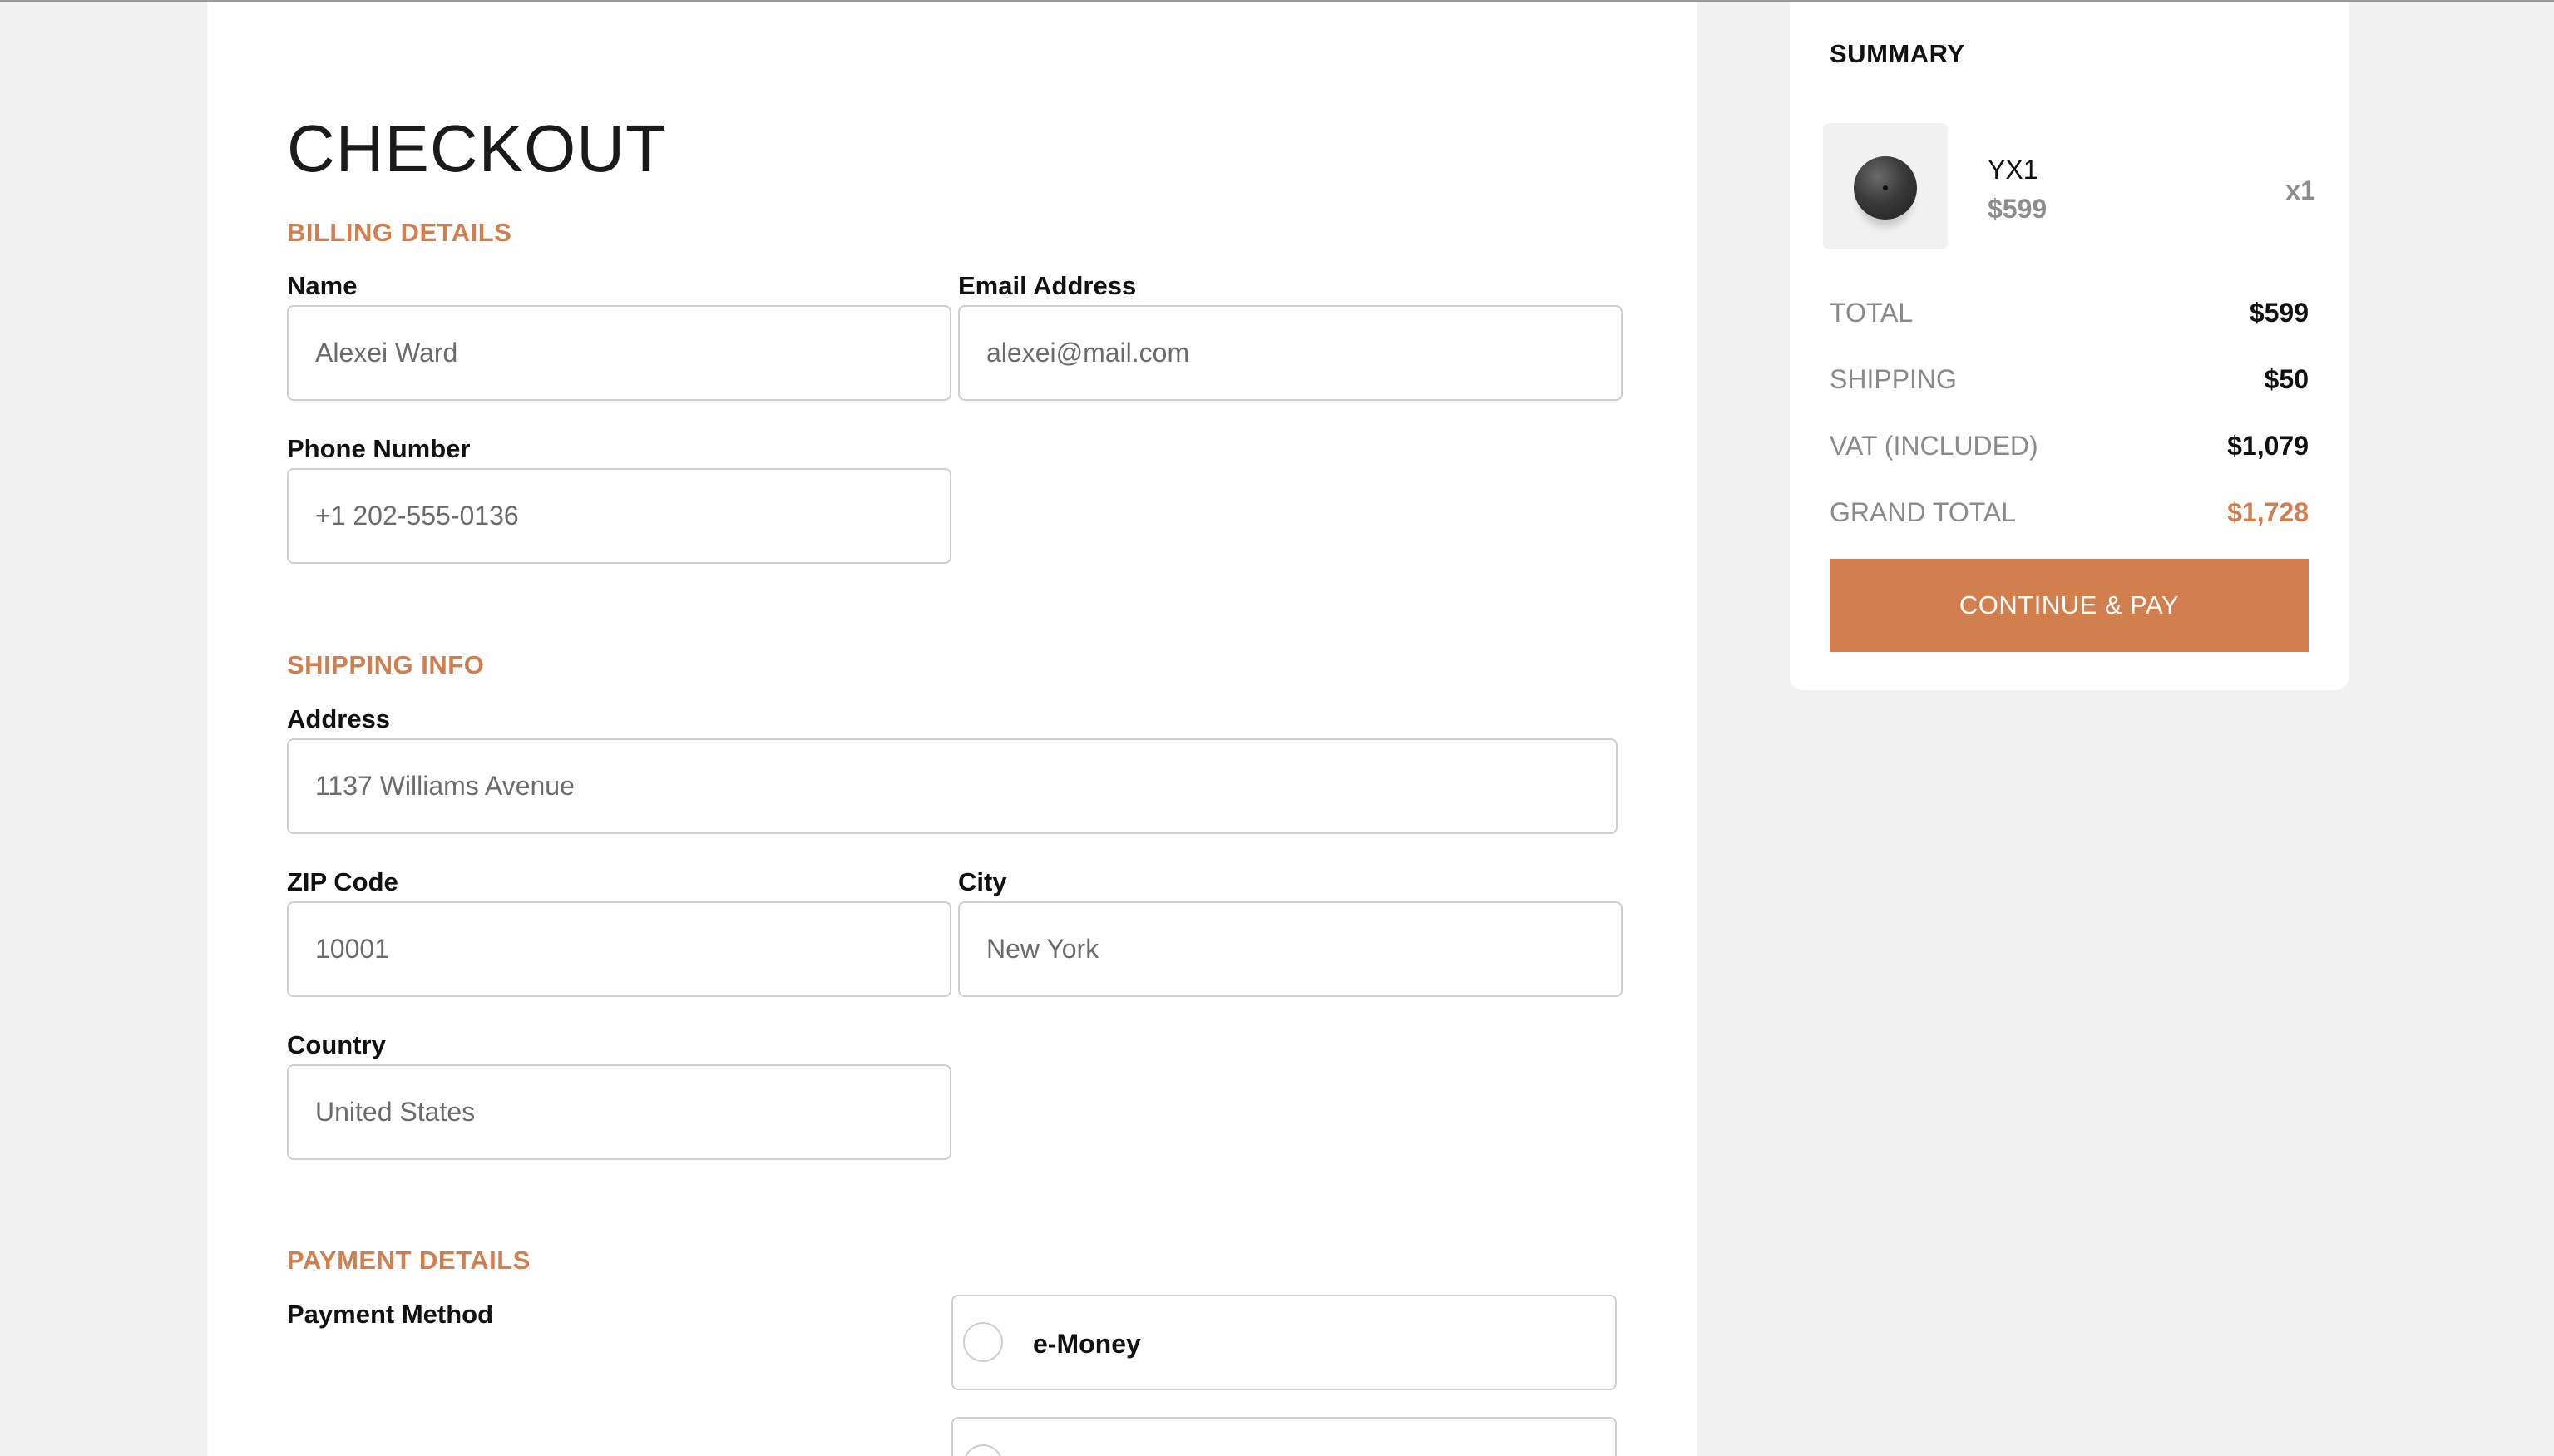 This screenshot has height=1456, width=2554. What do you see at coordinates (1923, 512) in the screenshot?
I see `summary-row-label: GRAND TOTAL` at bounding box center [1923, 512].